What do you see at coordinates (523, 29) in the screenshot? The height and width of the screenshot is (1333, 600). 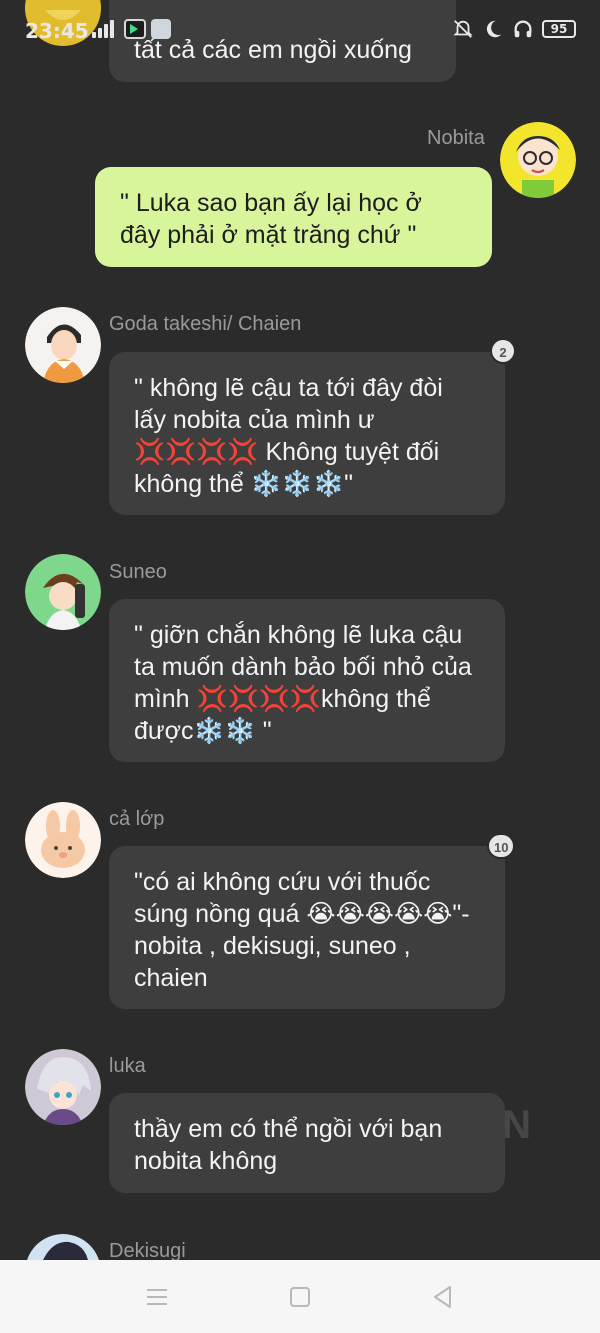 I see `headphones-icon` at bounding box center [523, 29].